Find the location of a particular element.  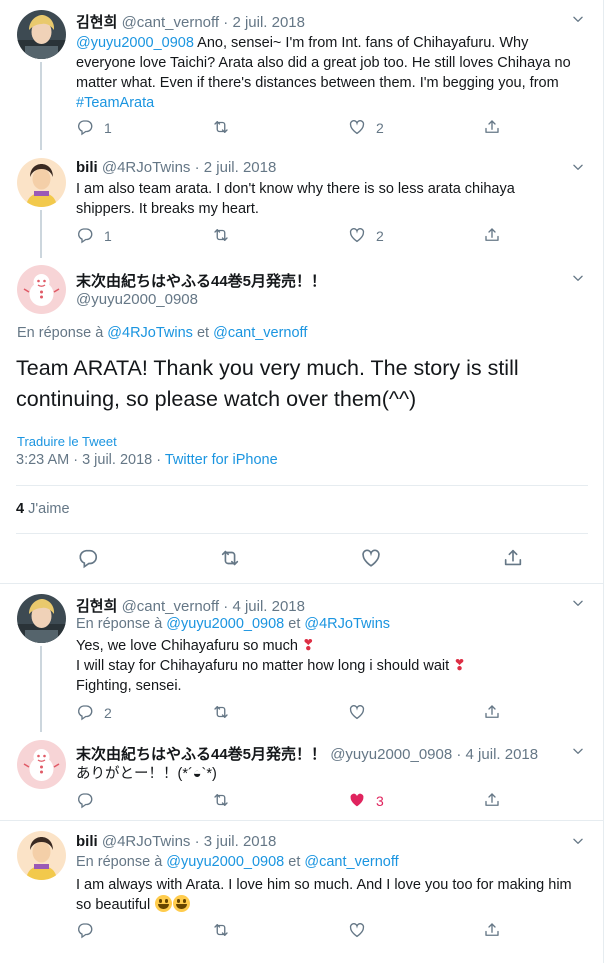

like-button: 3 is located at coordinates (366, 801).